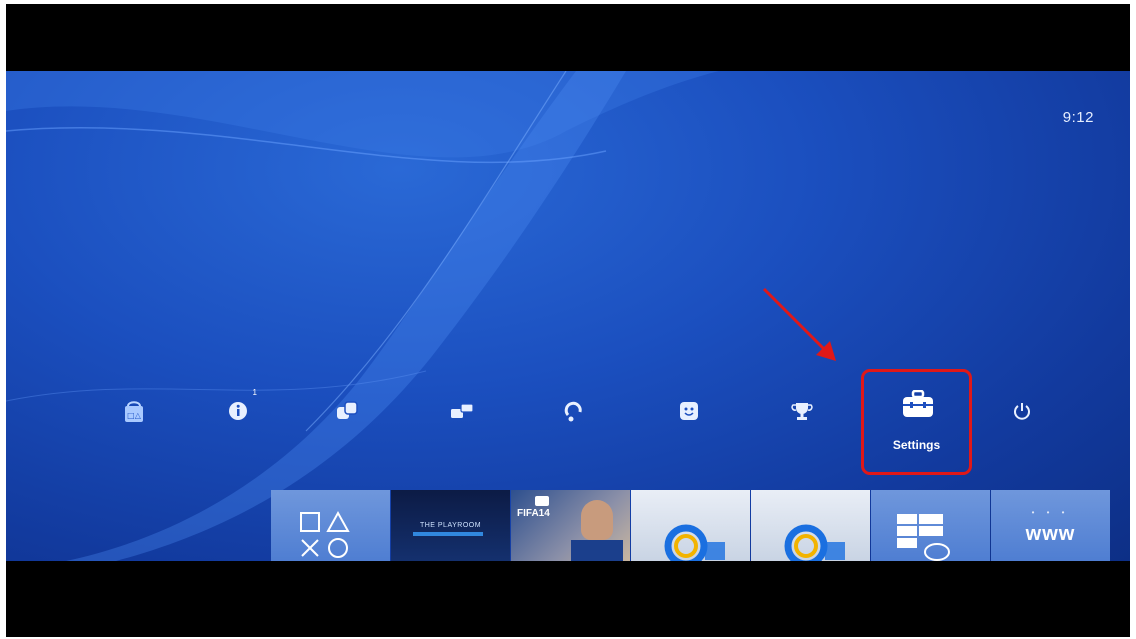  I want to click on function-item-trophies, so click(802, 411).